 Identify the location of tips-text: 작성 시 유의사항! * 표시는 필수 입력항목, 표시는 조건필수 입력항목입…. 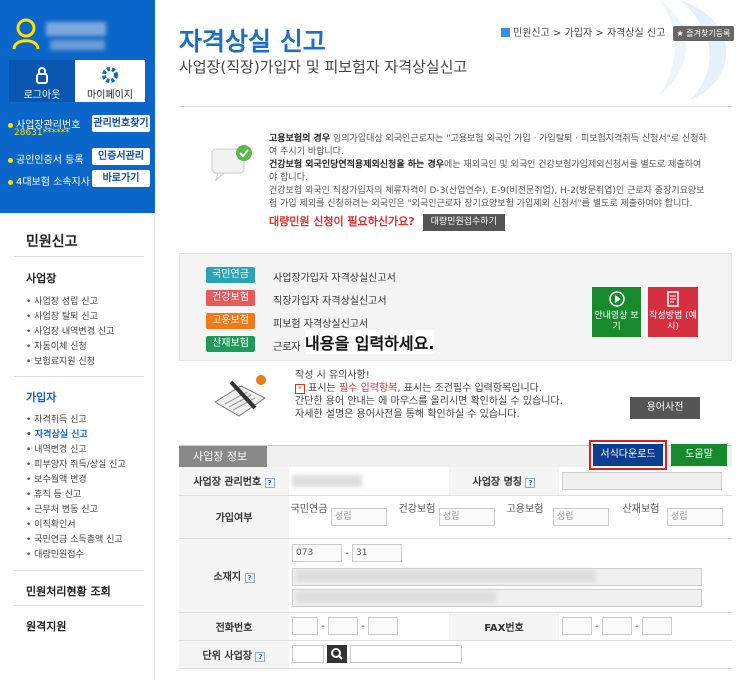
(429, 395).